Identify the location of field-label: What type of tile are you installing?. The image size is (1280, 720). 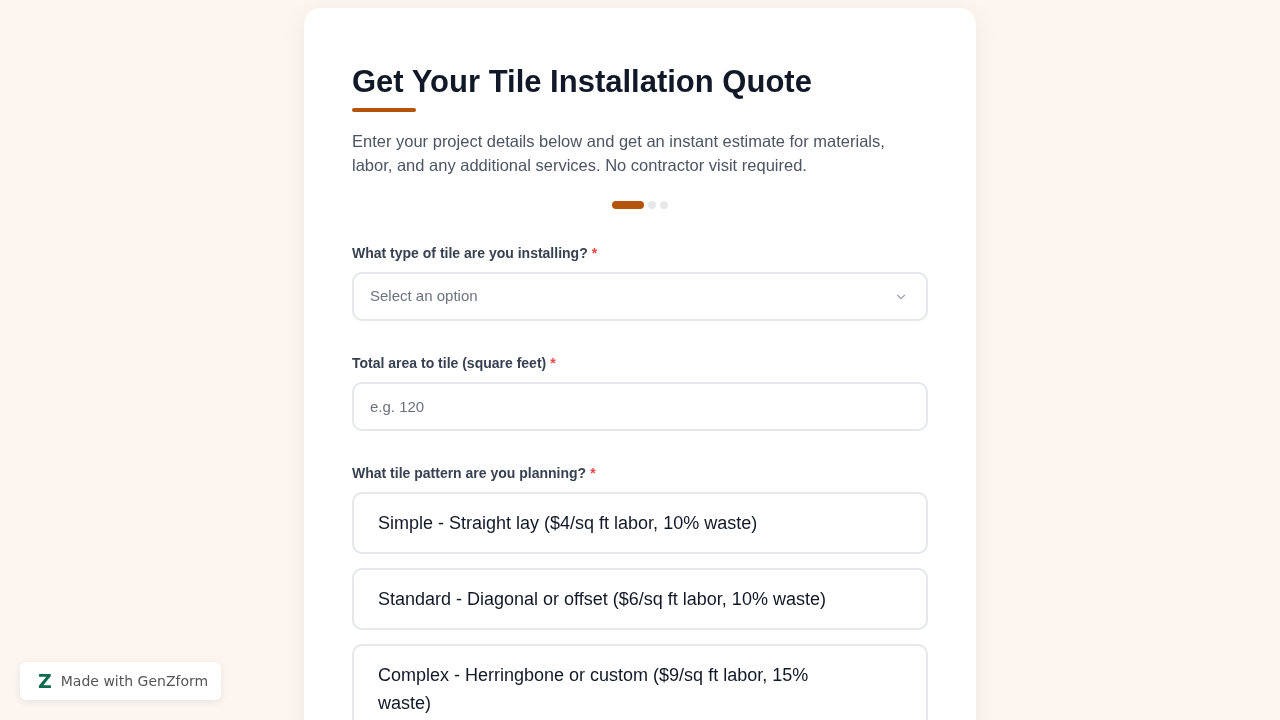
(470, 253).